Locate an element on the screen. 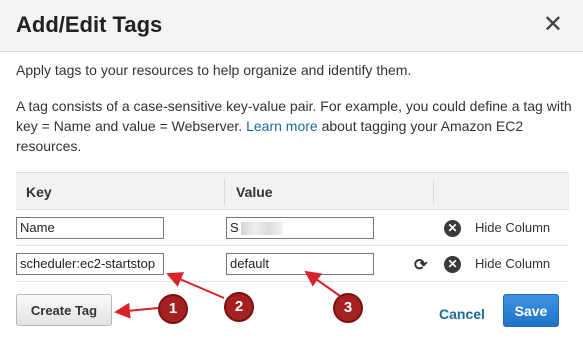 The height and width of the screenshot is (340, 583). arrow-to-value-input is located at coordinates (322, 283).